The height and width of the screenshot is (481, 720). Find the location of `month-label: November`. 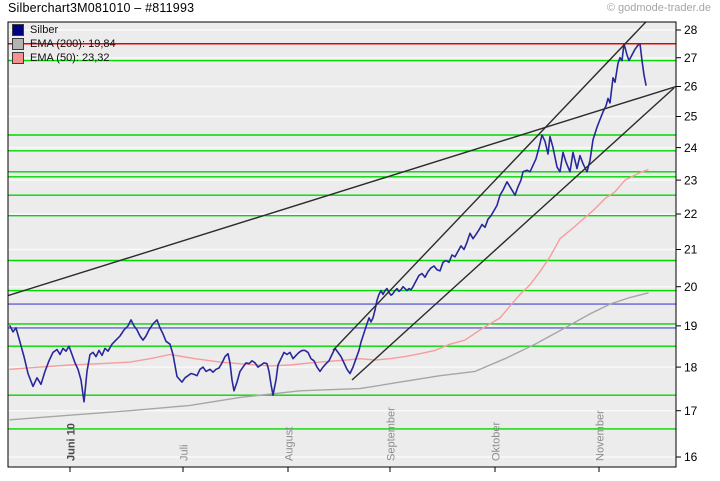

month-label: November is located at coordinates (601, 435).